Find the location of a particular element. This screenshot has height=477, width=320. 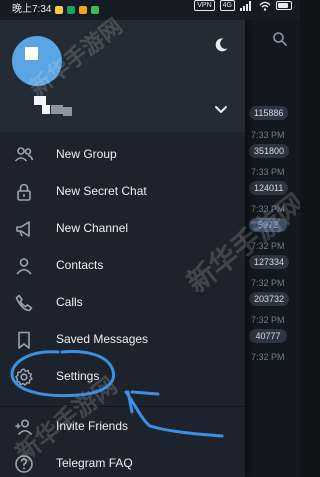

contact-icon is located at coordinates (24, 266).